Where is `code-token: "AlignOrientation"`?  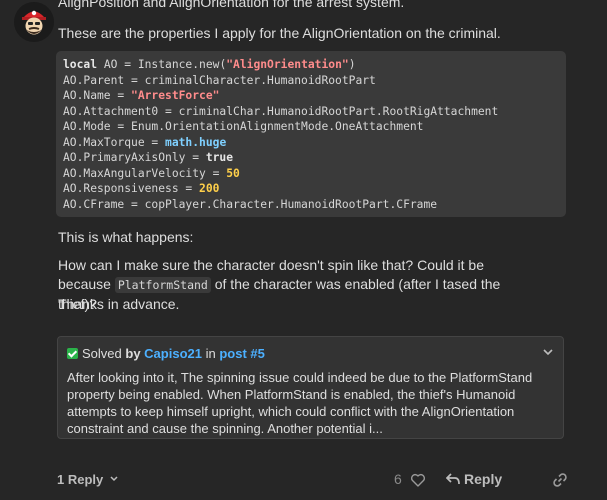
code-token: "AlignOrientation" is located at coordinates (287, 64).